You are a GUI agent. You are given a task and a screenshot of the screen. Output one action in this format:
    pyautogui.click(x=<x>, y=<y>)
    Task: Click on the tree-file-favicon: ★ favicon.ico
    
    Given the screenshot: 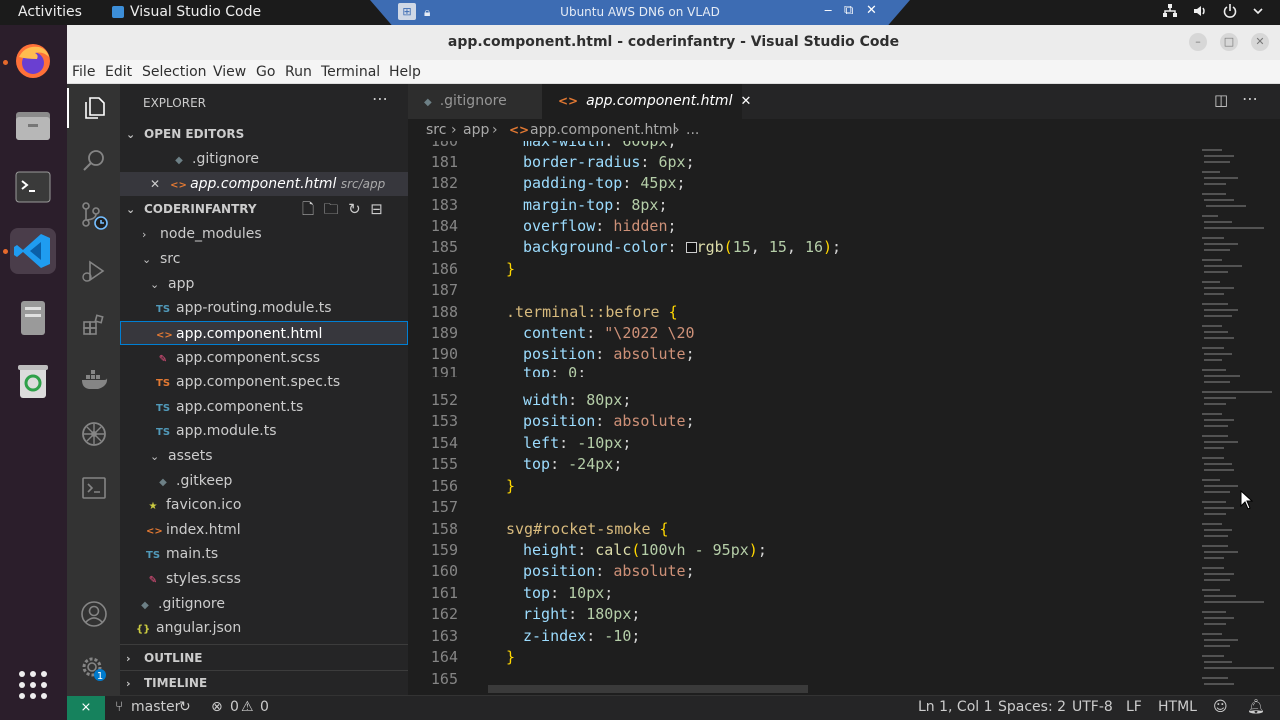 What is the action you would take?
    pyautogui.click(x=264, y=505)
    